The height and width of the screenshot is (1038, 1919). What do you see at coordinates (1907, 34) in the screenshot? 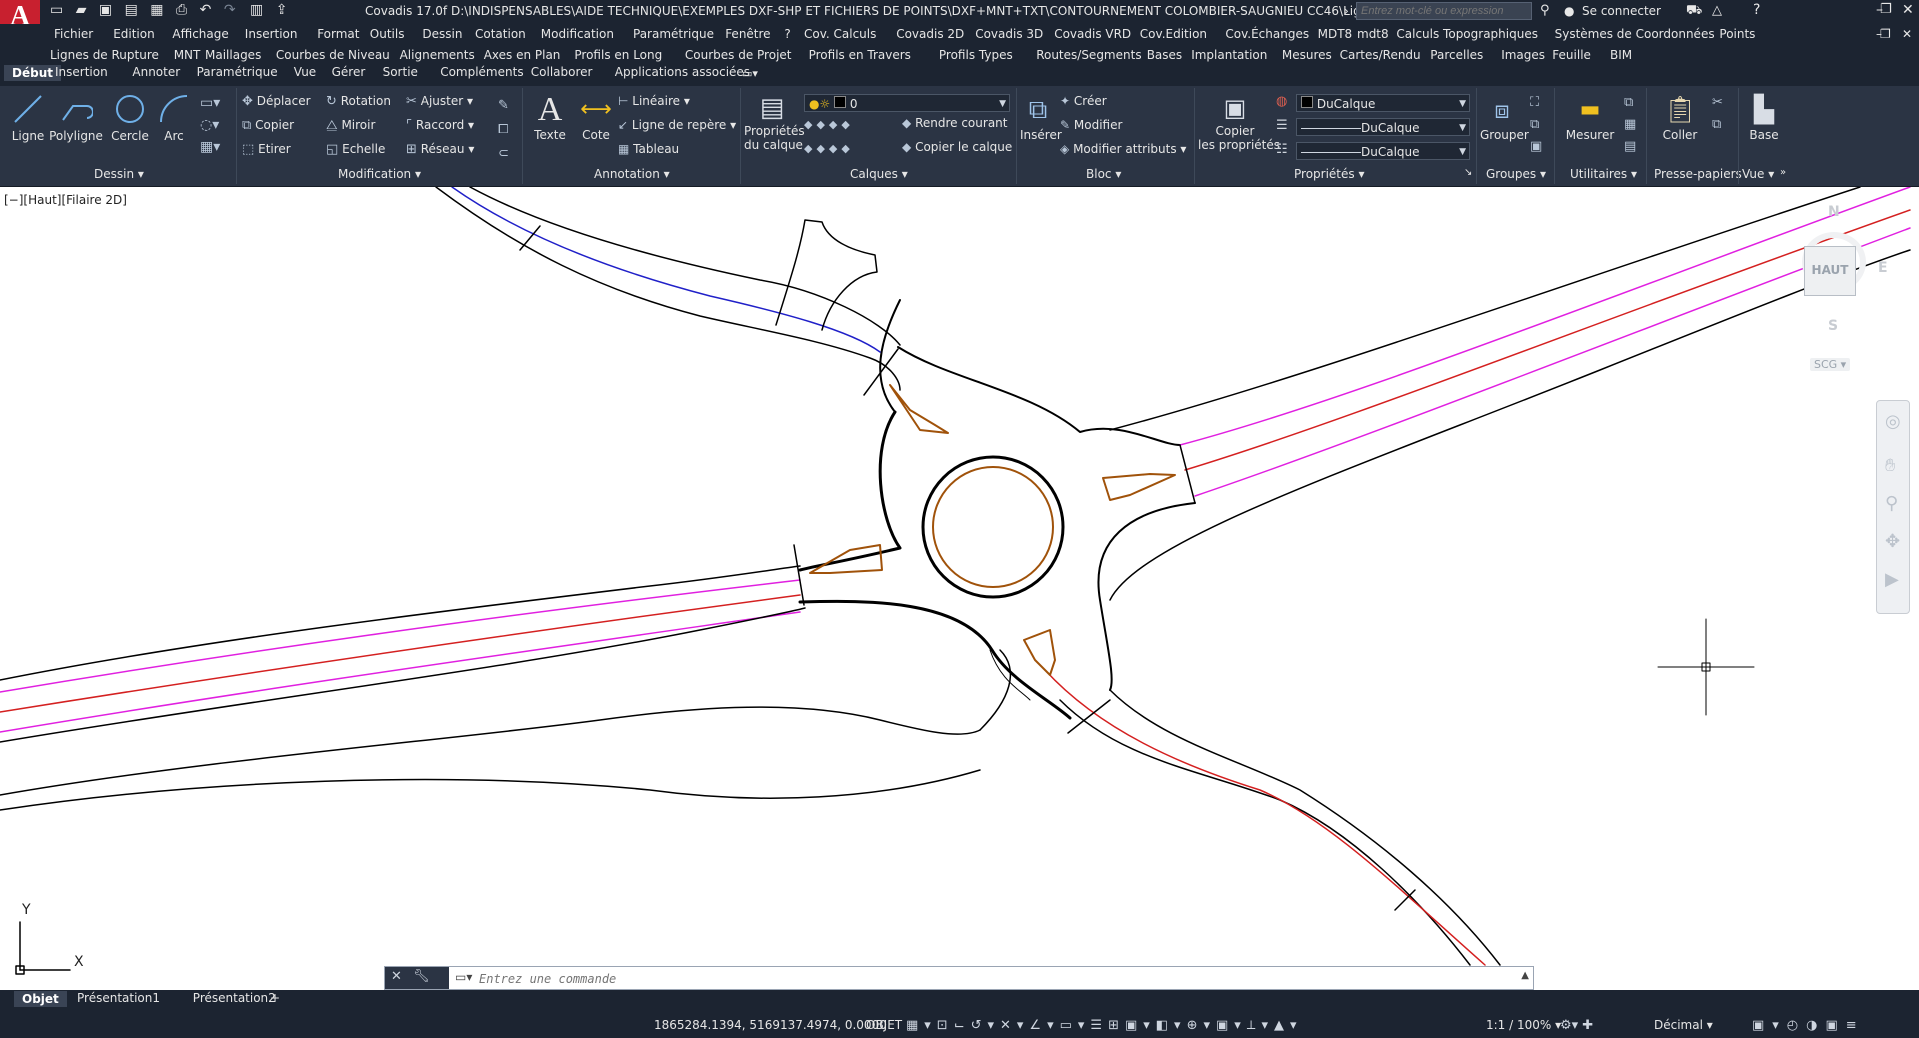
I see `doc-close-icon: ✕` at bounding box center [1907, 34].